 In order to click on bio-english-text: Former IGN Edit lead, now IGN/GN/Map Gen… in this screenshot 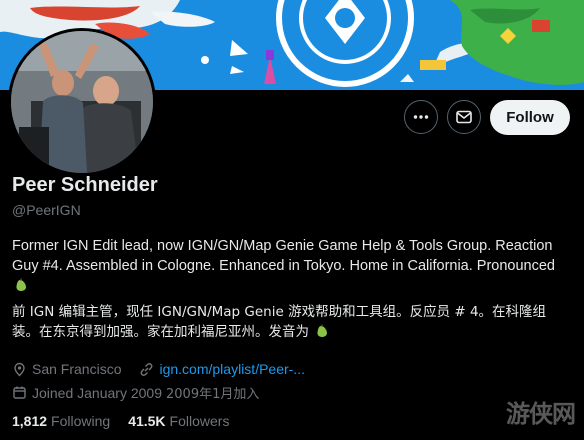, I will do `click(283, 256)`.